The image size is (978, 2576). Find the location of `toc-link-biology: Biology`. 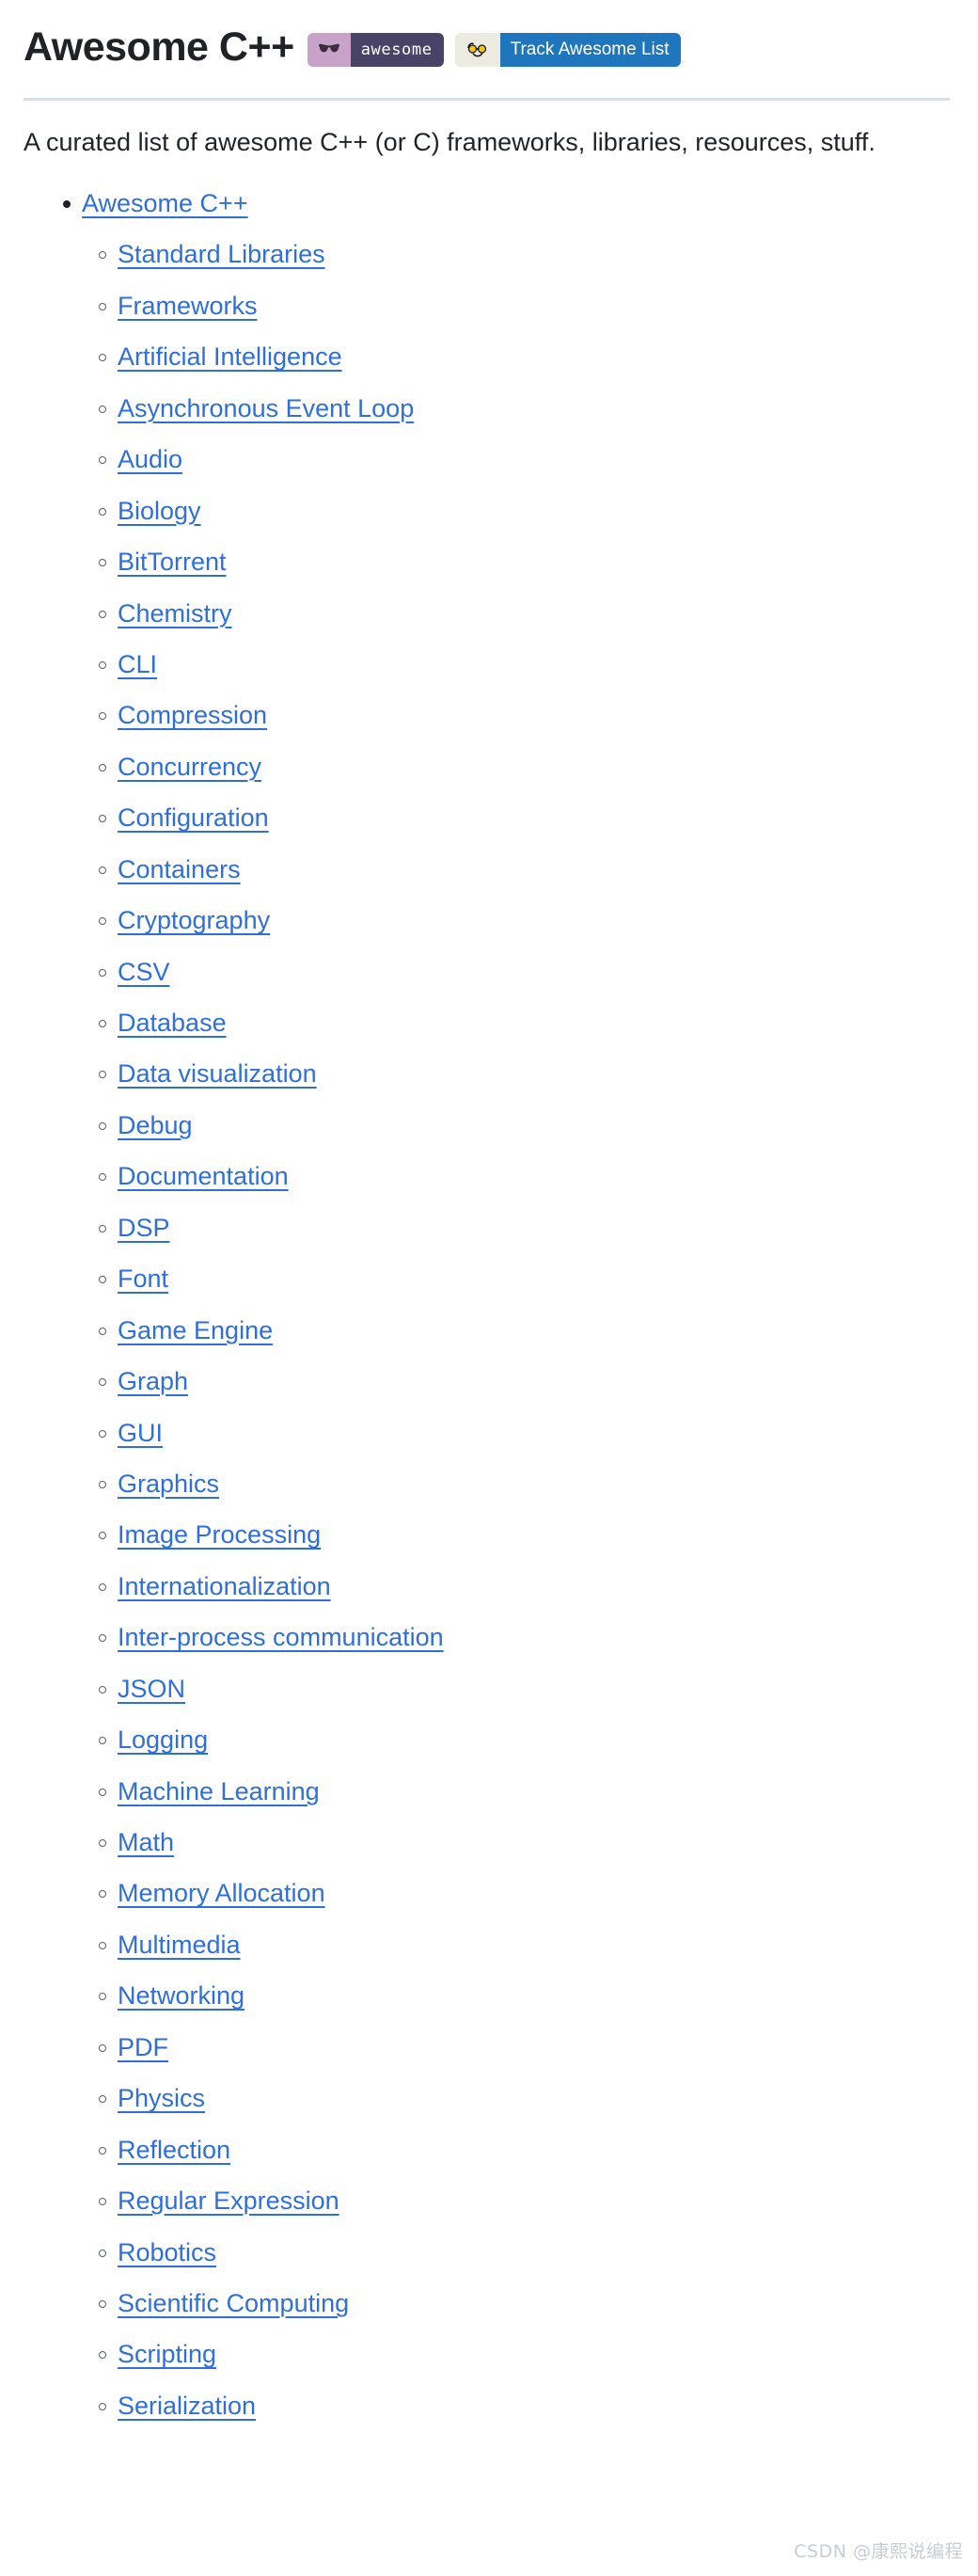

toc-link-biology: Biology is located at coordinates (159, 511).